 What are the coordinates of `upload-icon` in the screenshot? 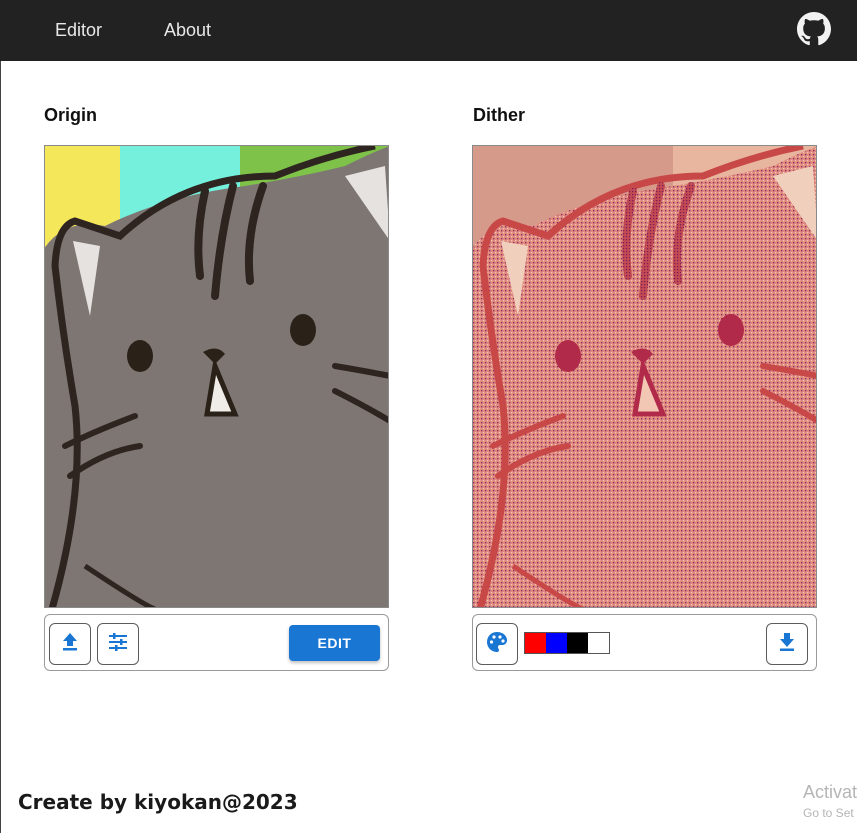 It's located at (70, 644).